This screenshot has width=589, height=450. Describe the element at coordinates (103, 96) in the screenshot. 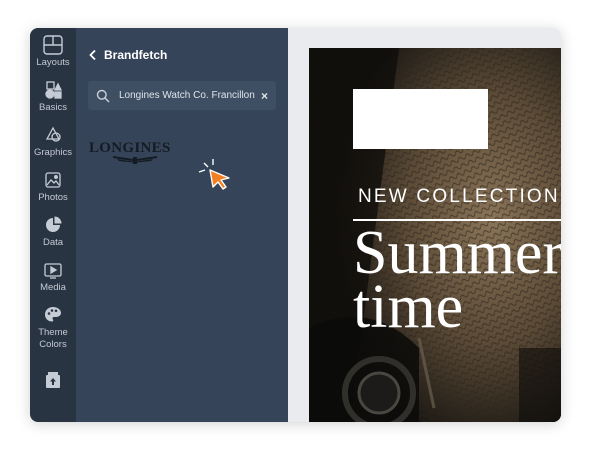

I see `search-icon` at that location.